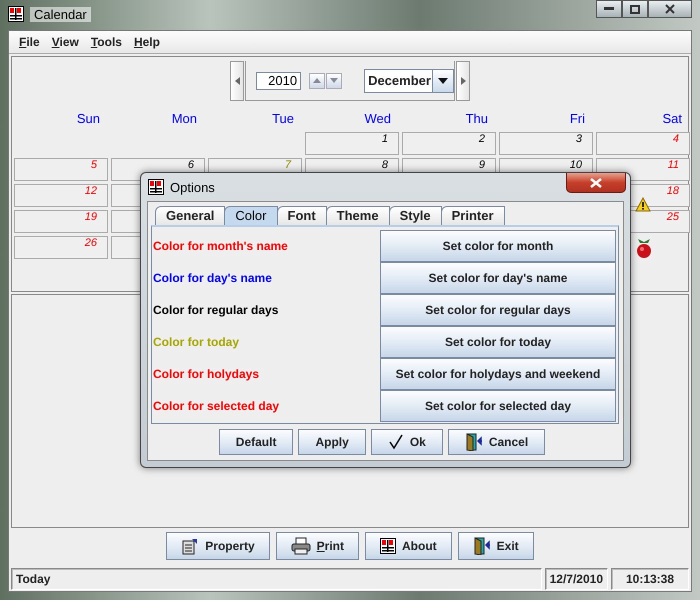  What do you see at coordinates (408, 546) in the screenshot?
I see `about-button: About` at bounding box center [408, 546].